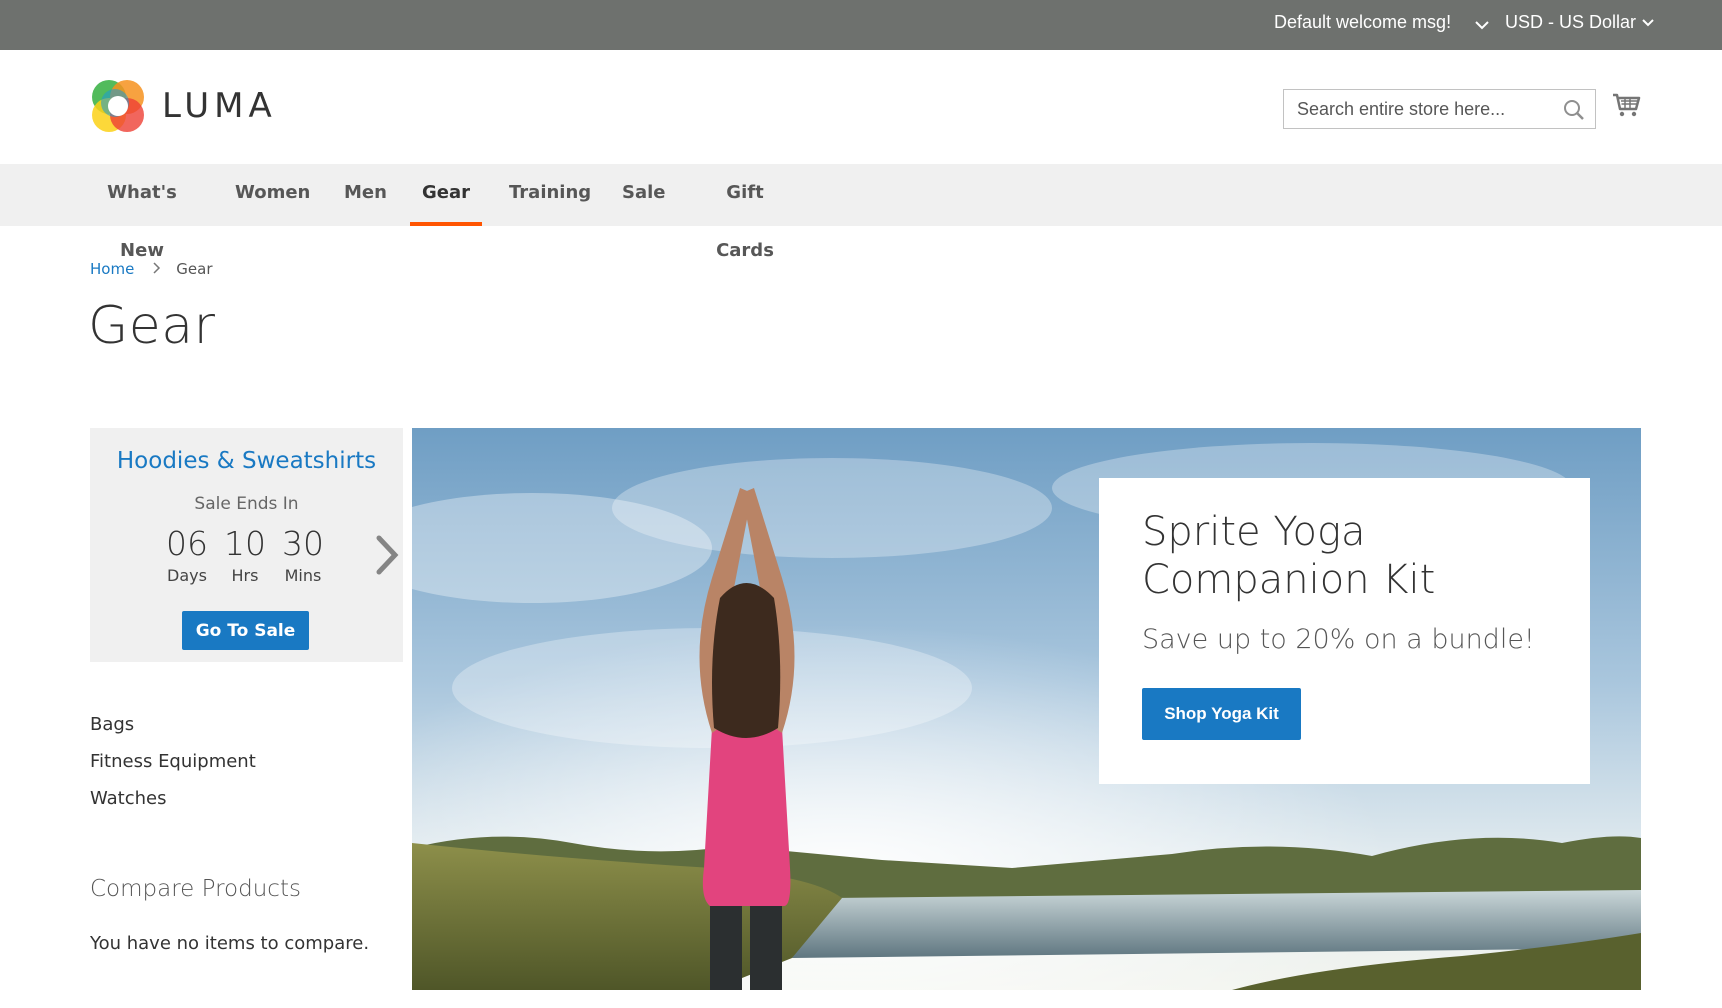 This screenshot has width=1722, height=1008. What do you see at coordinates (387, 555) in the screenshot?
I see `chevron-right-icon` at bounding box center [387, 555].